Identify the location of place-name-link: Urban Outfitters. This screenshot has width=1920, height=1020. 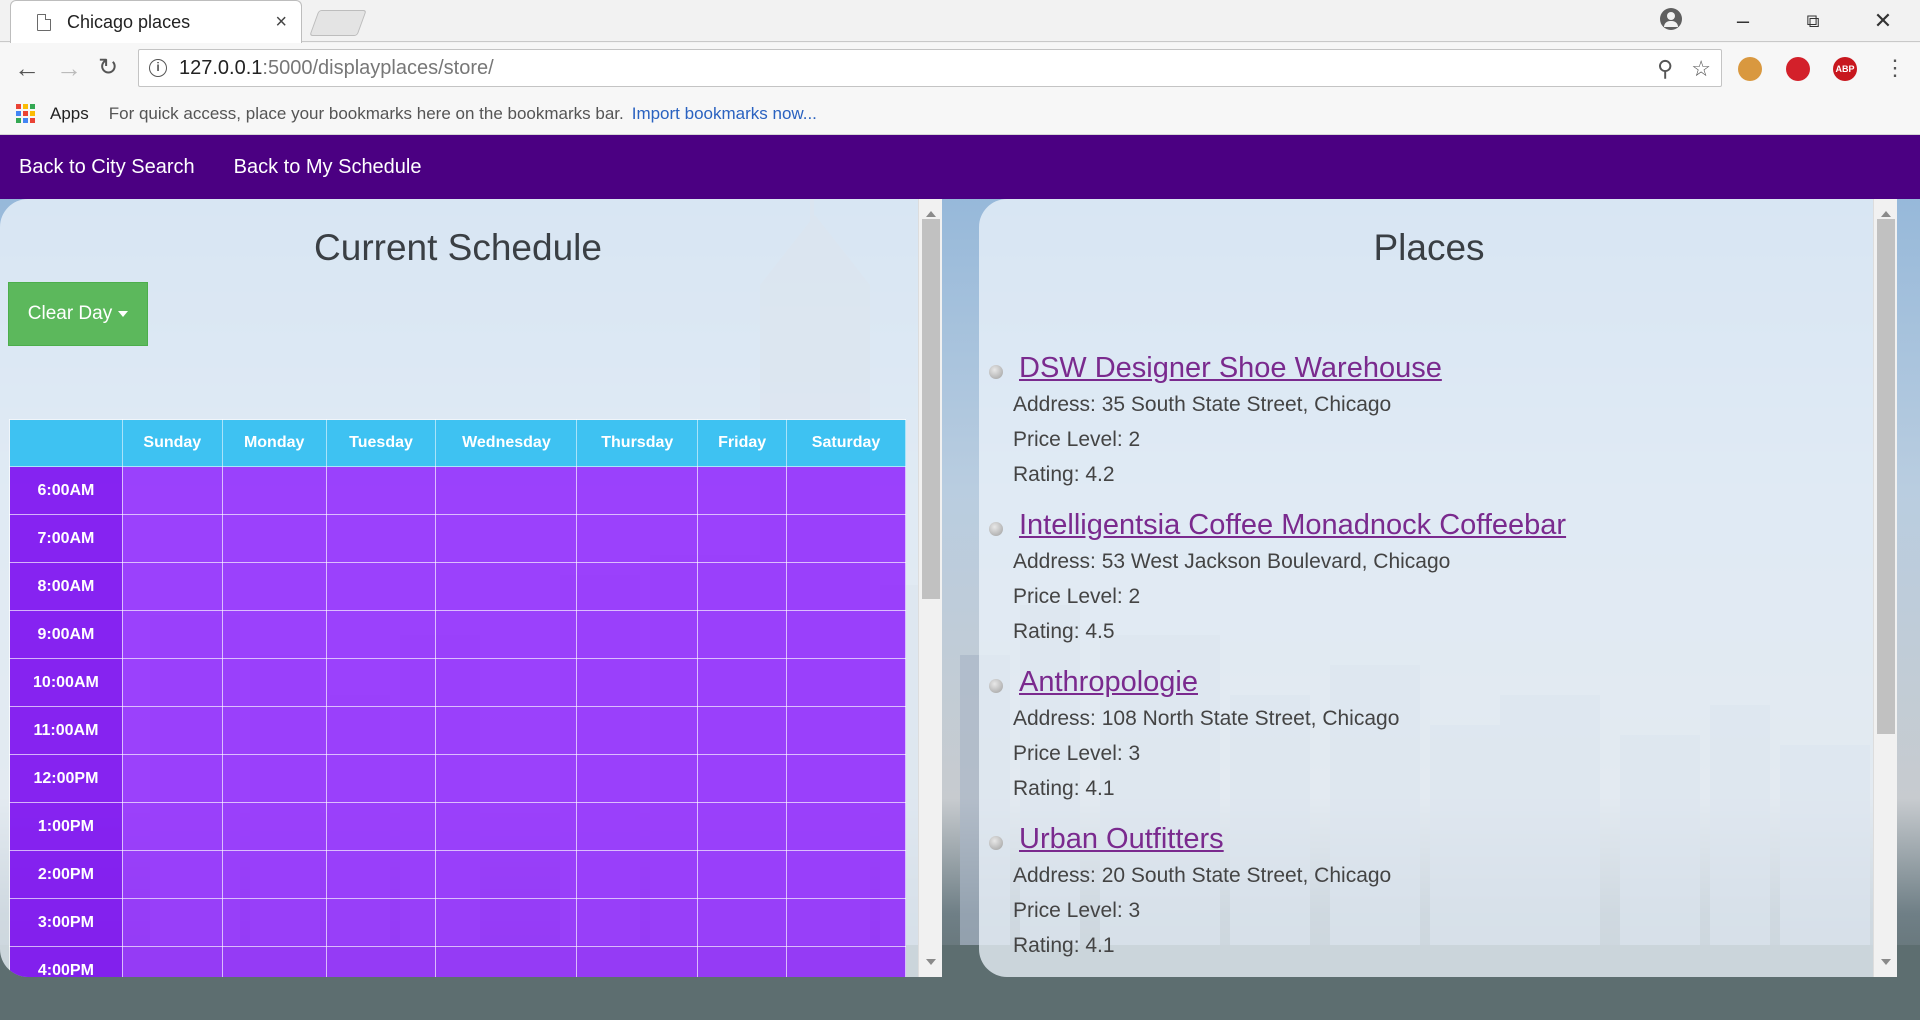
(1443, 839).